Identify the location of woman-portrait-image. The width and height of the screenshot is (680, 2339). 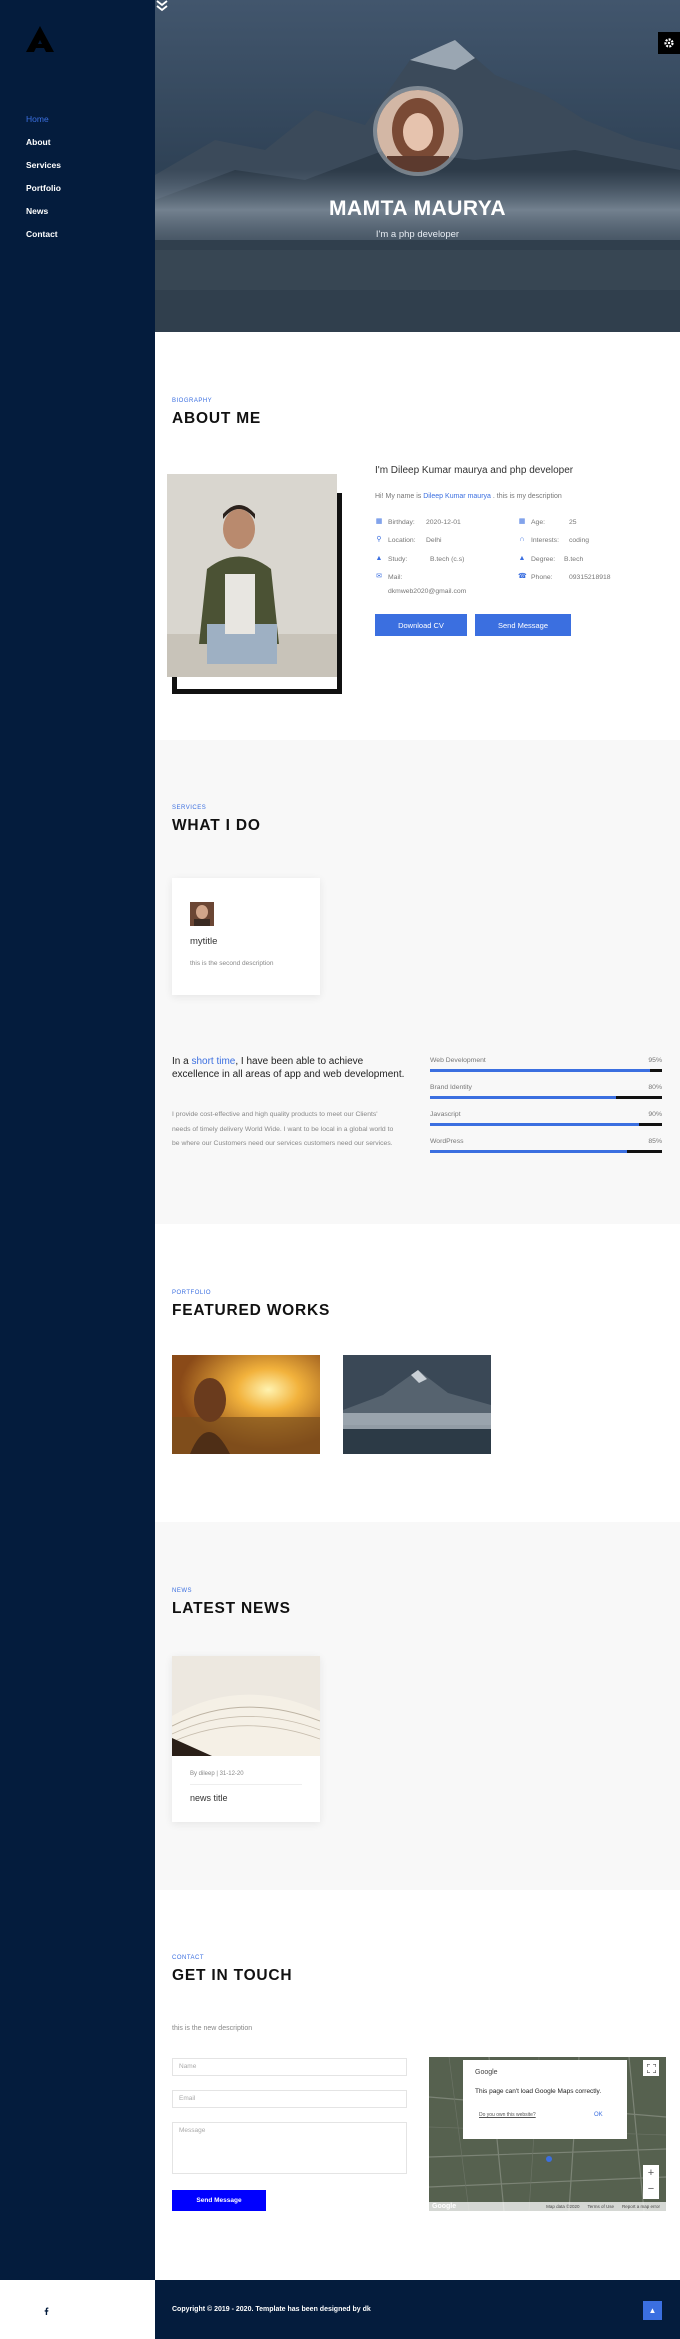
(418, 131).